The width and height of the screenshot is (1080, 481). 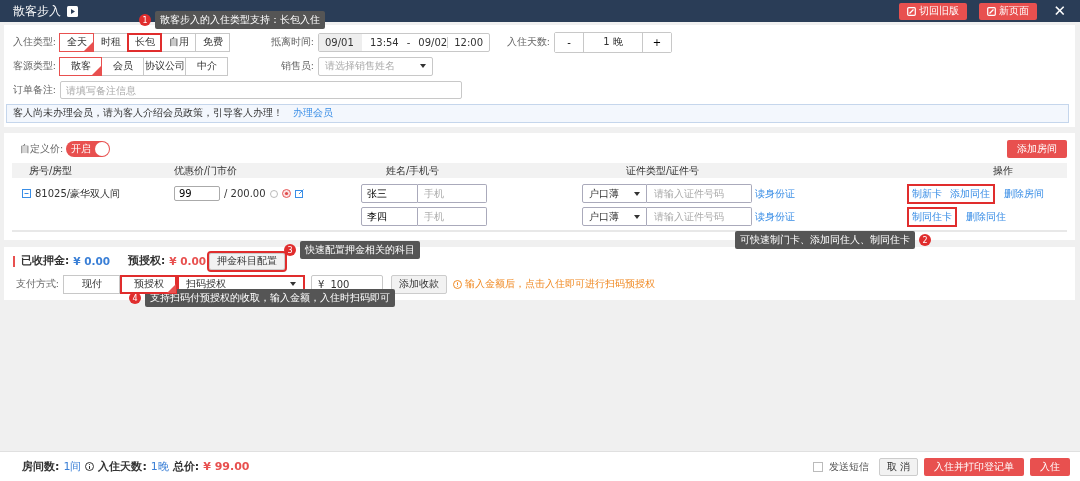 What do you see at coordinates (970, 193) in the screenshot?
I see `action-link: 添加同住` at bounding box center [970, 193].